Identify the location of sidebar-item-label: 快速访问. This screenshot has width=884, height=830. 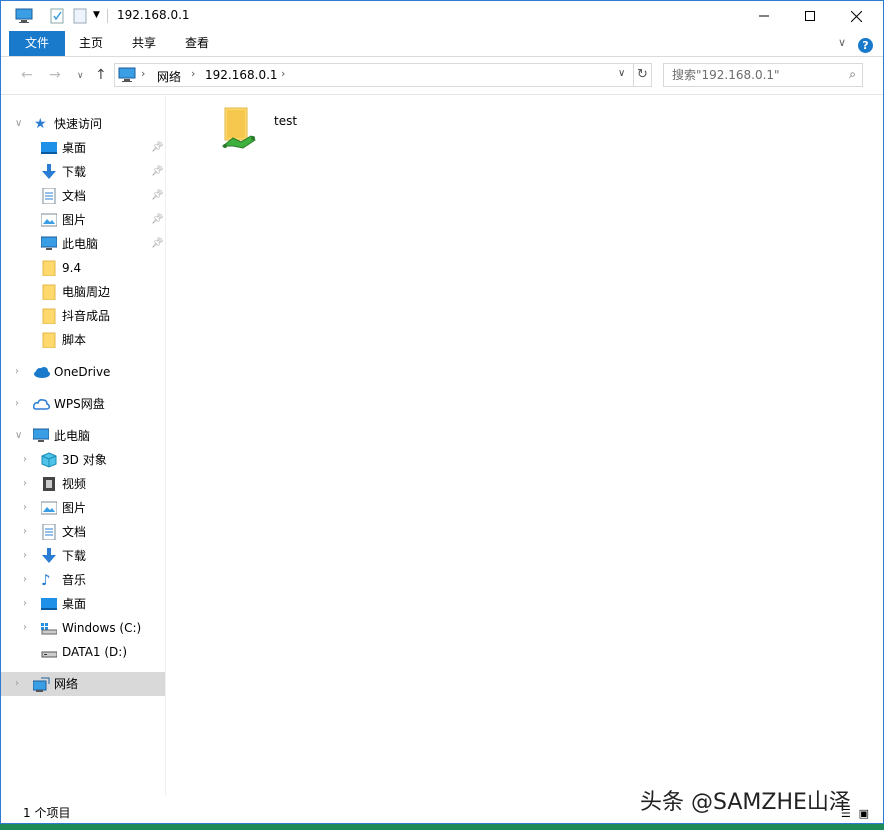
(78, 124).